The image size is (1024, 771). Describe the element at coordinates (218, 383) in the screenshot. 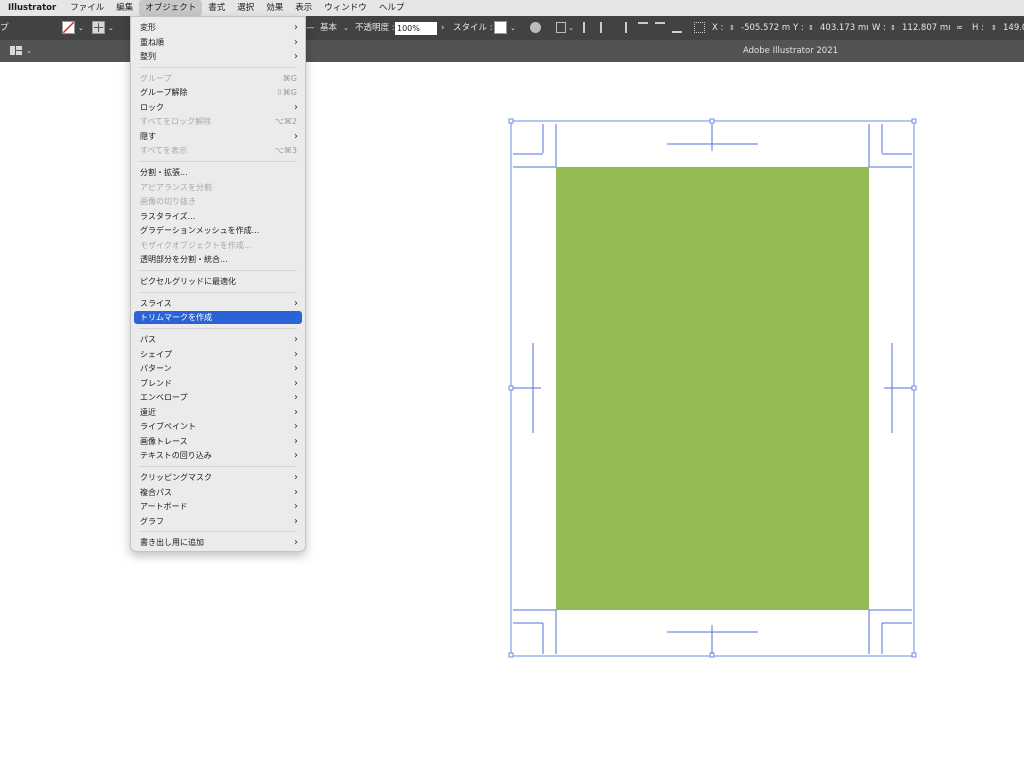

I see `menu-item-blend: ブレンド ›` at that location.